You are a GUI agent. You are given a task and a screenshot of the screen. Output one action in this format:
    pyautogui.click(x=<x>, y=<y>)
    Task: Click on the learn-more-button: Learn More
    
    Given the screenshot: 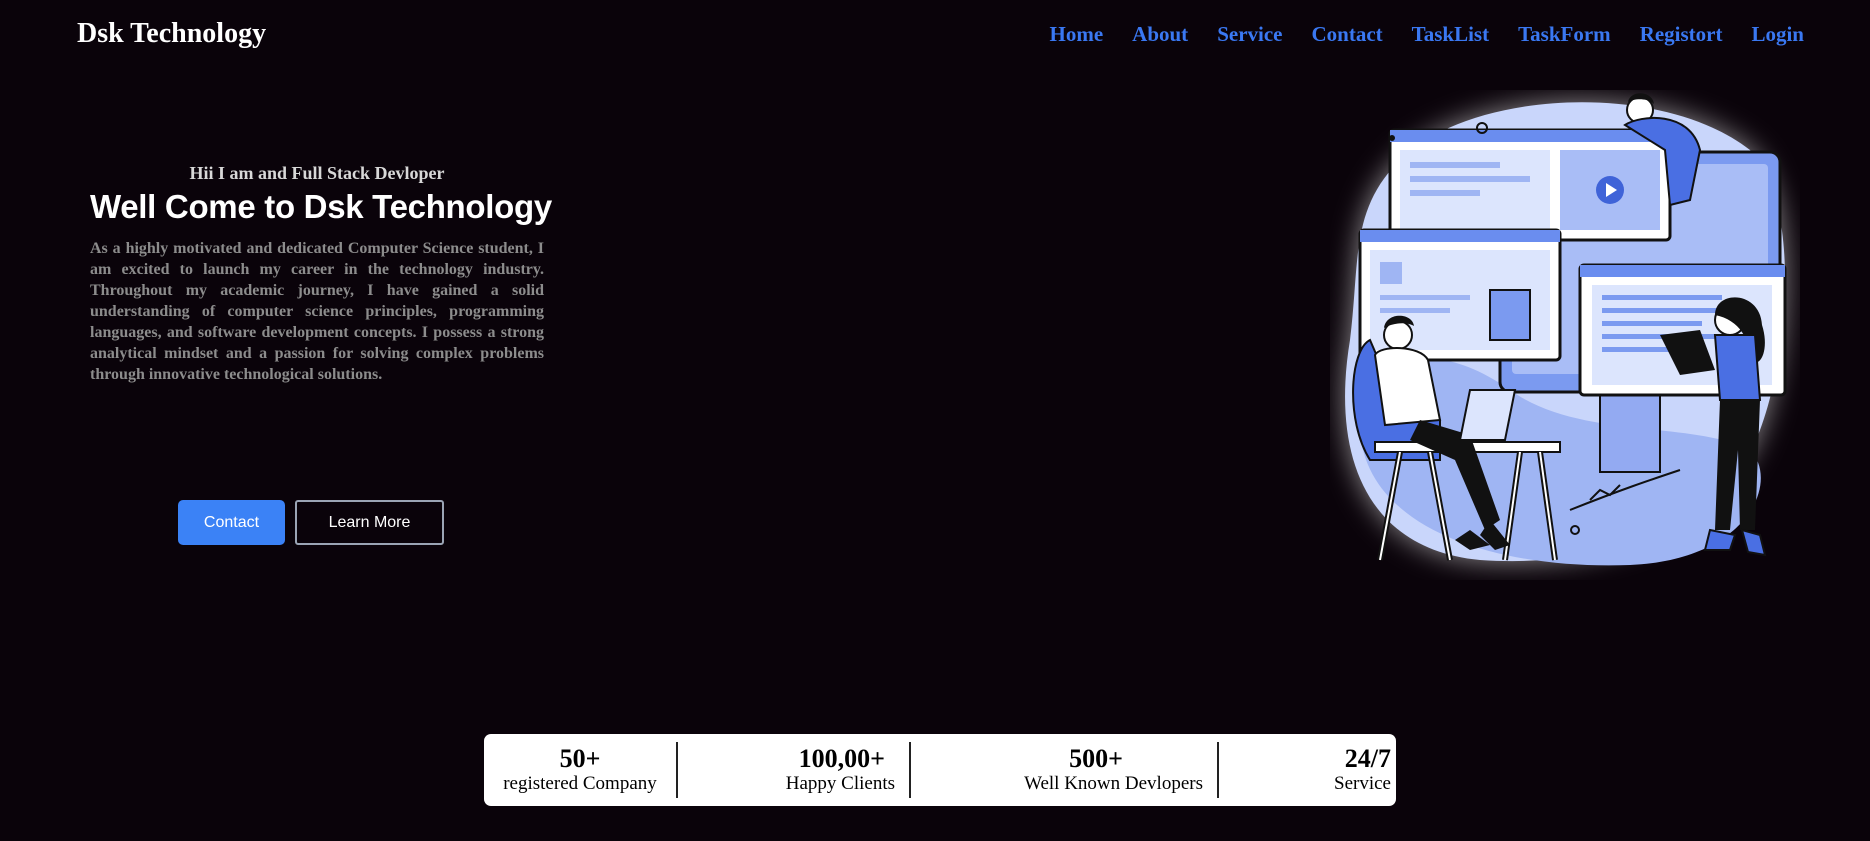 What is the action you would take?
    pyautogui.click(x=369, y=522)
    